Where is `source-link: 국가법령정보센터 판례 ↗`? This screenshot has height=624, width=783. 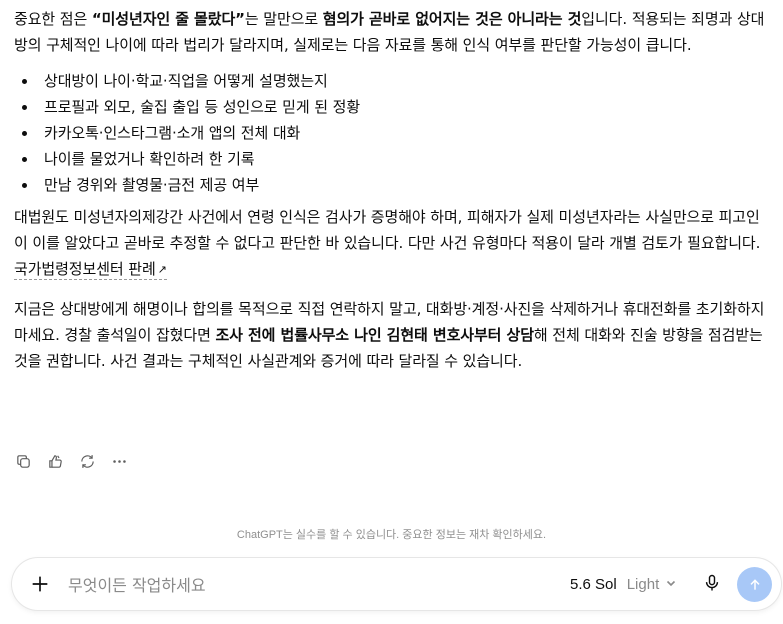 source-link: 국가법령정보센터 판례 ↗ is located at coordinates (90, 270).